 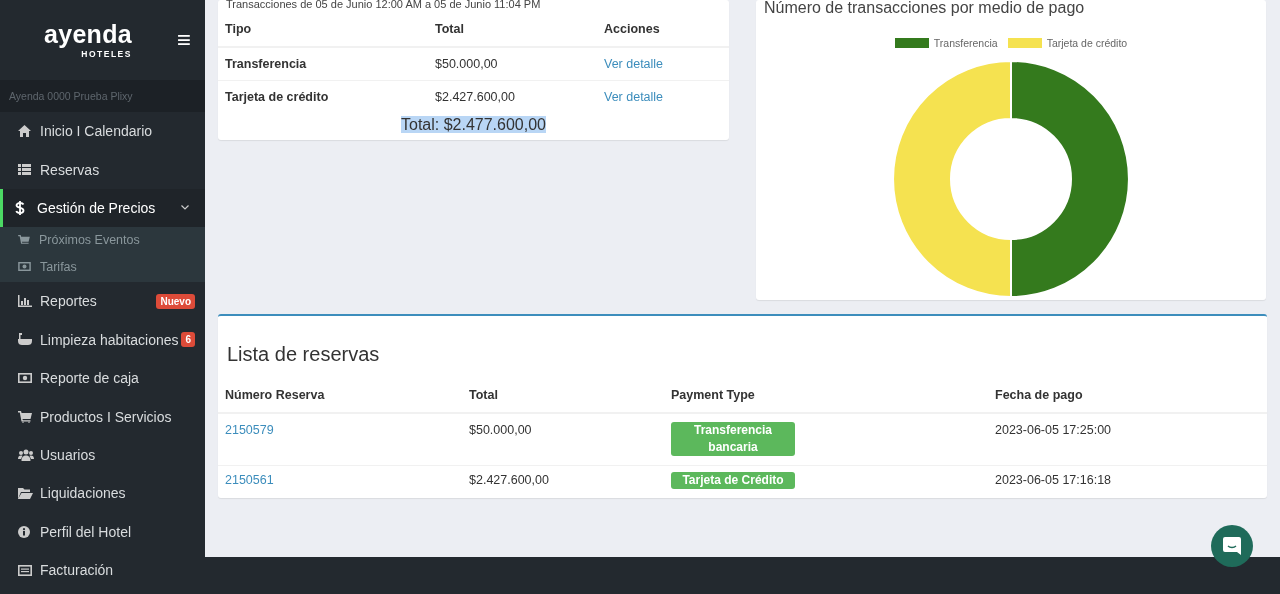 What do you see at coordinates (102, 455) in the screenshot?
I see `sidebar-item: Usuarios` at bounding box center [102, 455].